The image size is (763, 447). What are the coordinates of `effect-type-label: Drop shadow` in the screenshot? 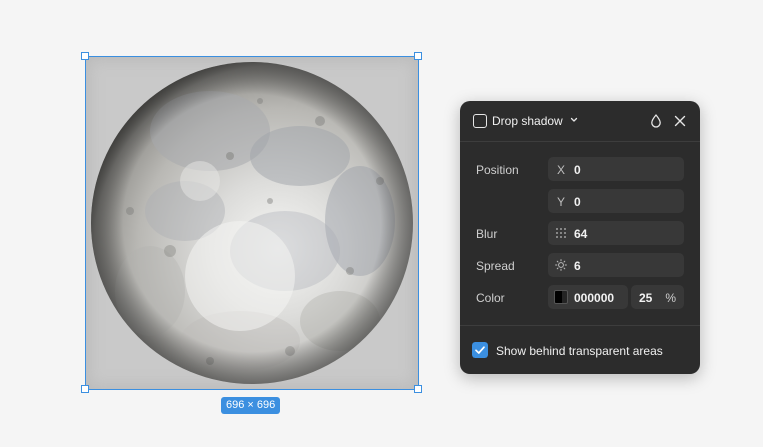 It's located at (527, 121).